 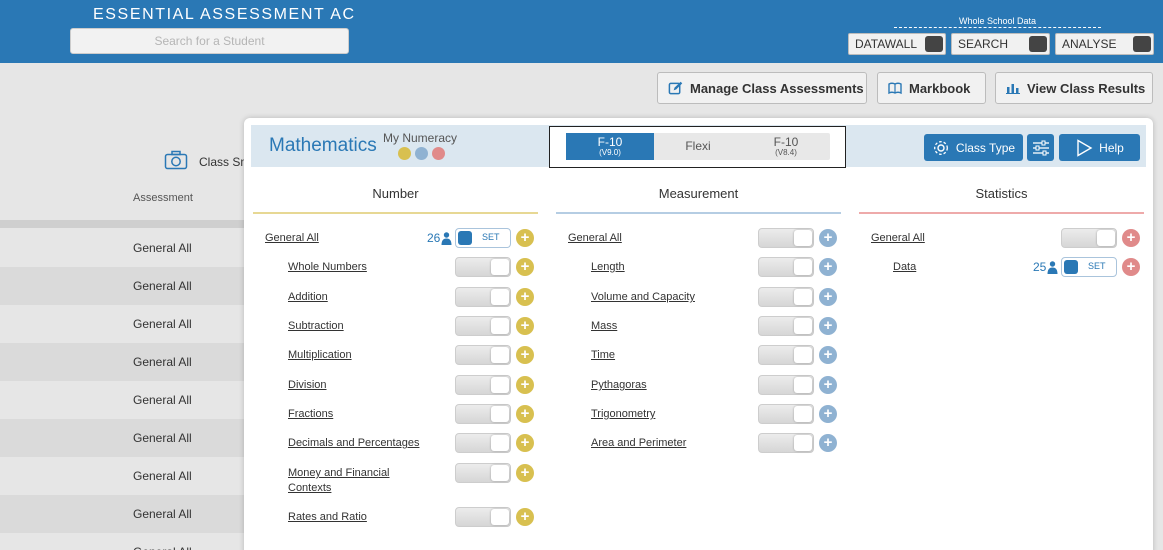 I want to click on camera-icon, so click(x=176, y=161).